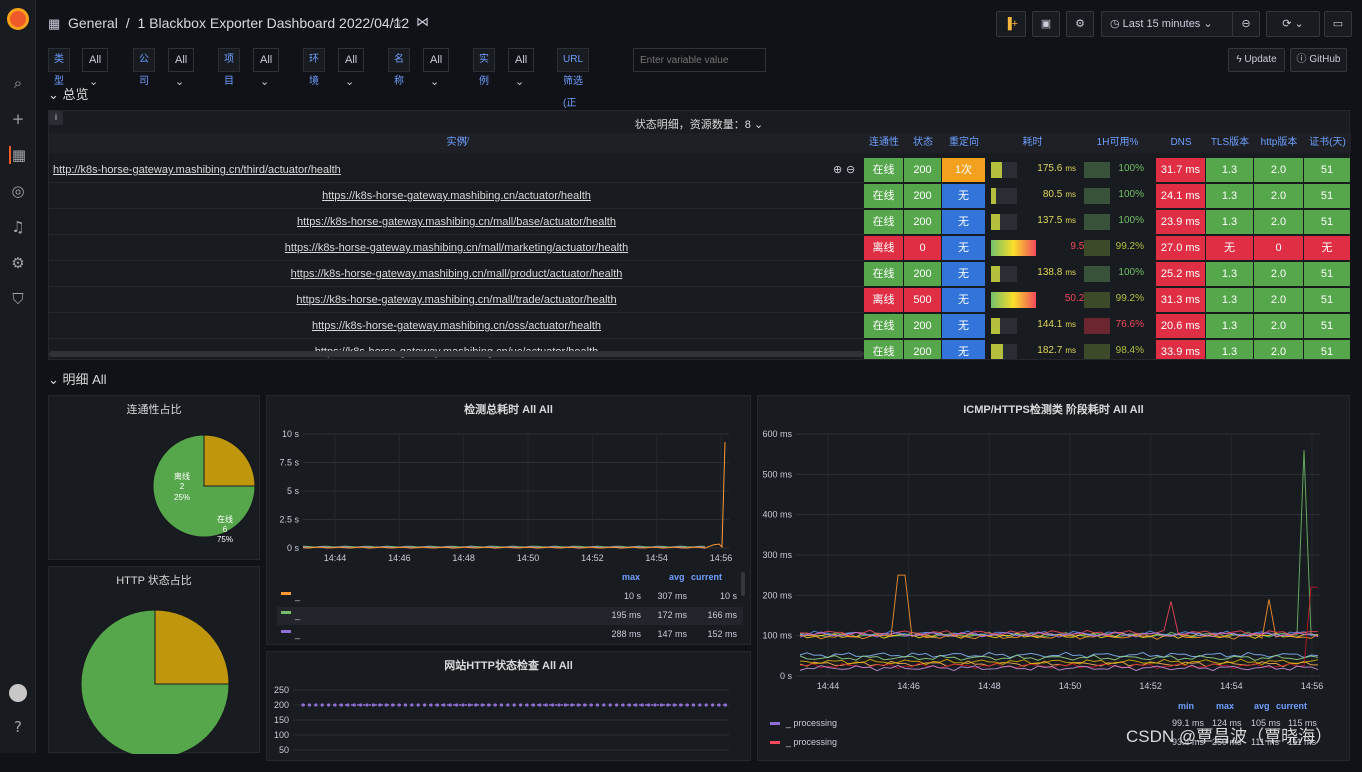 This screenshot has width=1362, height=772. What do you see at coordinates (466, 141) in the screenshot?
I see `filter-icon: ▽` at bounding box center [466, 141].